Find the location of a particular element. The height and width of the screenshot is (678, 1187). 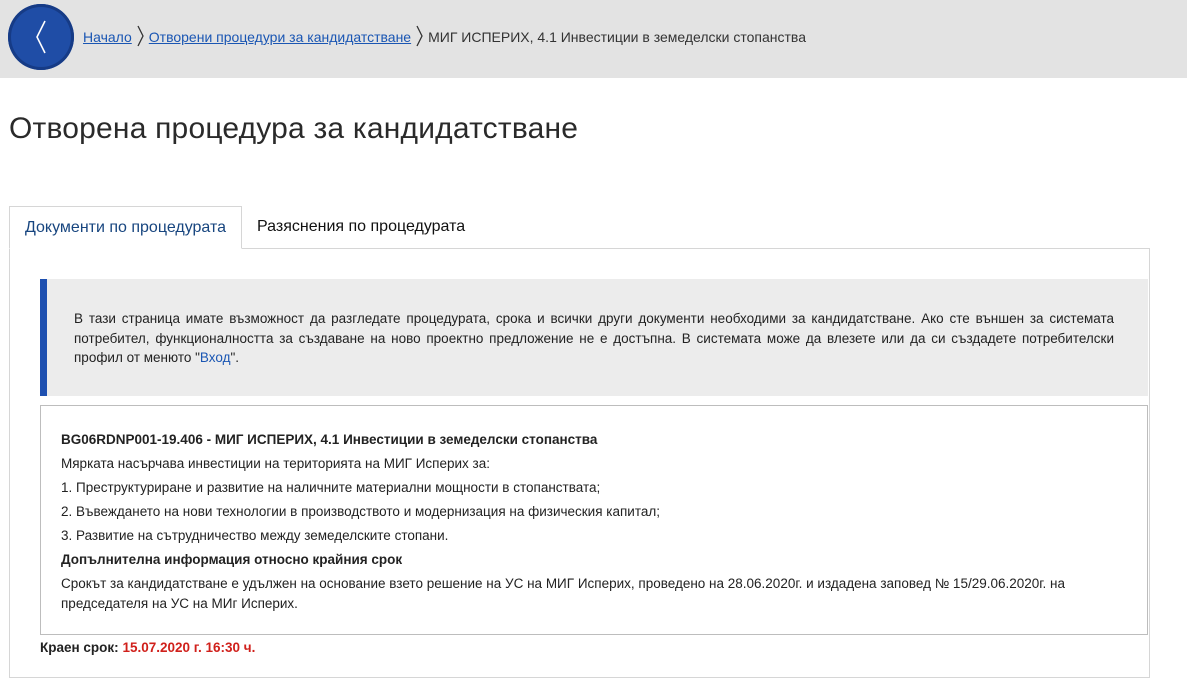

tab-procedure-documents: Документи по процедурата is located at coordinates (126, 227).